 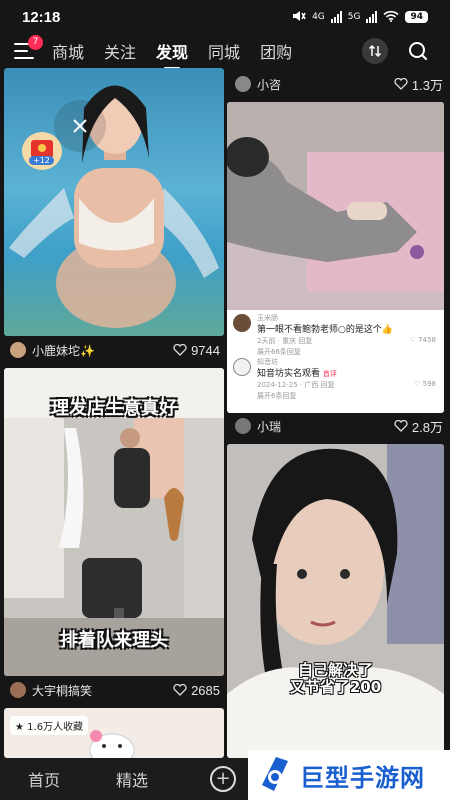 What do you see at coordinates (339, 426) in the screenshot?
I see `card-meta: 小瑞 2.8万` at bounding box center [339, 426].